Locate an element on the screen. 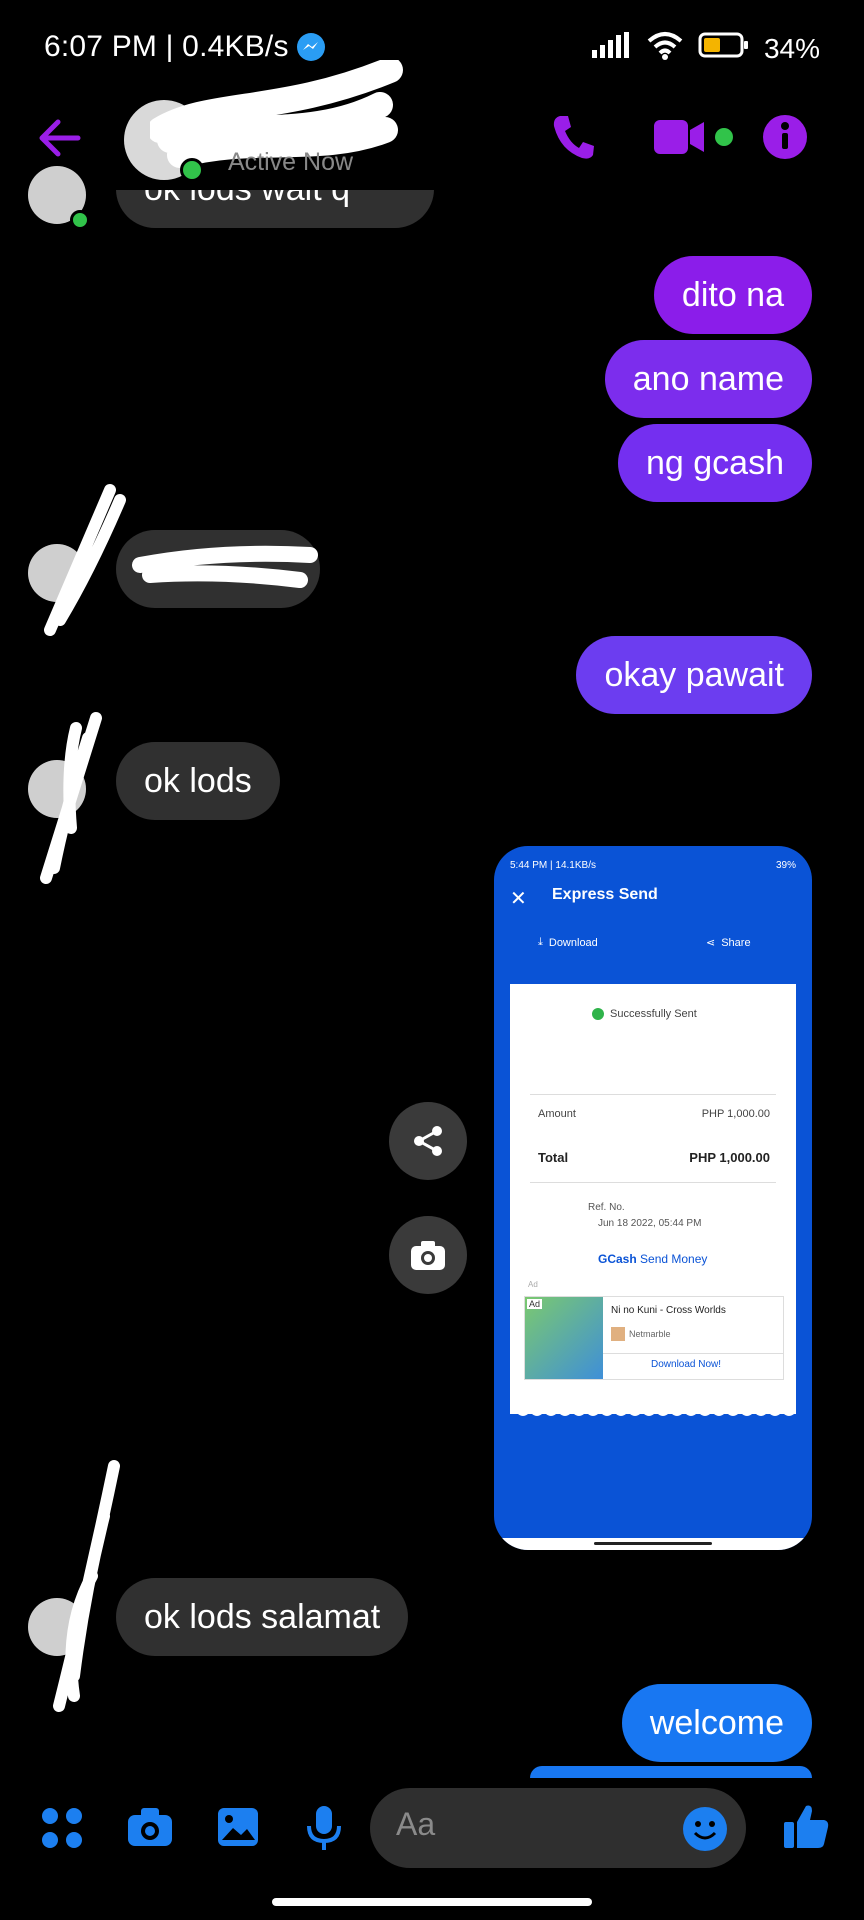 Image resolution: width=864 pixels, height=1920 pixels. info-icon is located at coordinates (785, 137).